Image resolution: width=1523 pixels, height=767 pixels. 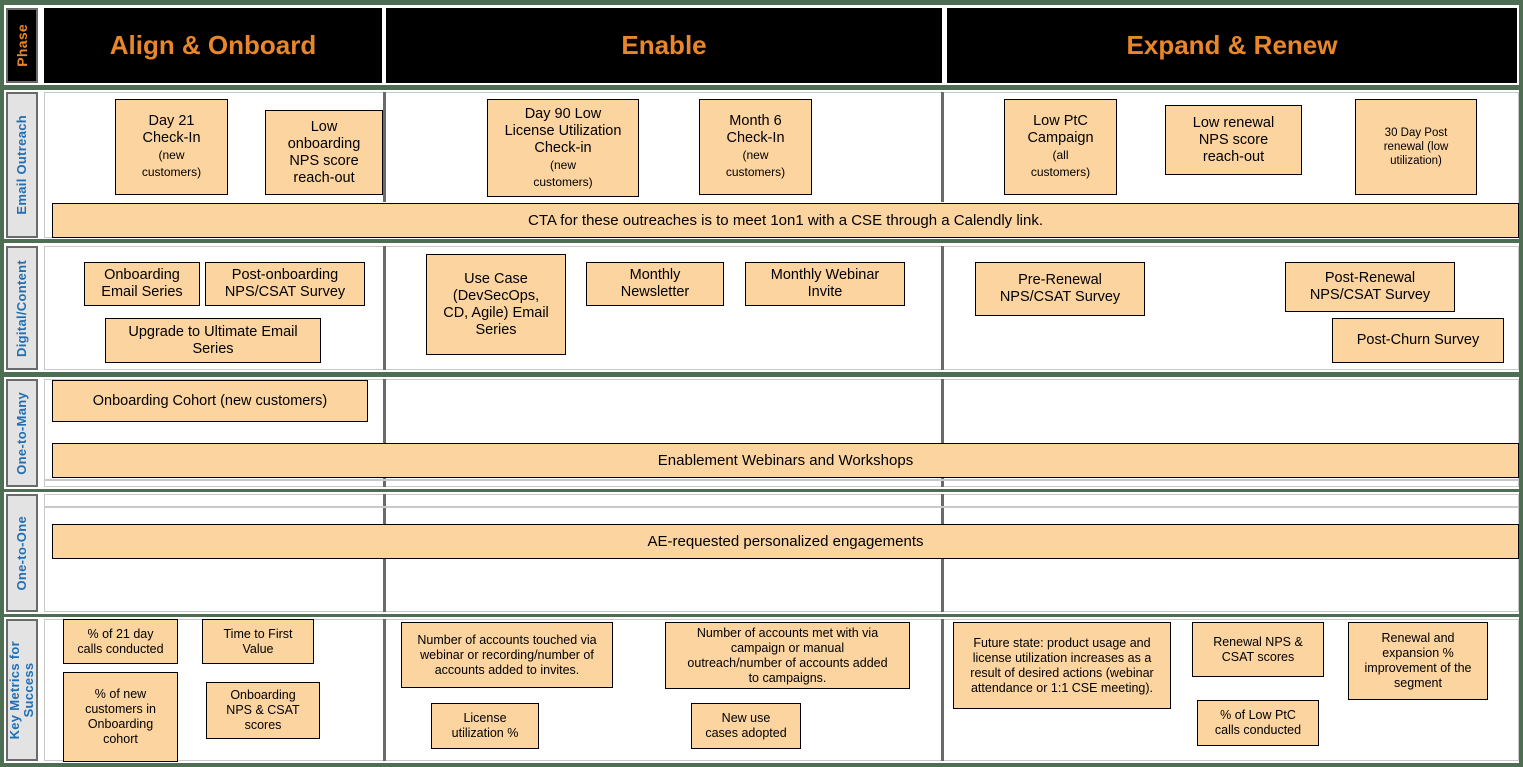 What do you see at coordinates (263, 710) in the screenshot?
I see `box-onboarding-nps-csat: Onboarding NPS & CSAT scores` at bounding box center [263, 710].